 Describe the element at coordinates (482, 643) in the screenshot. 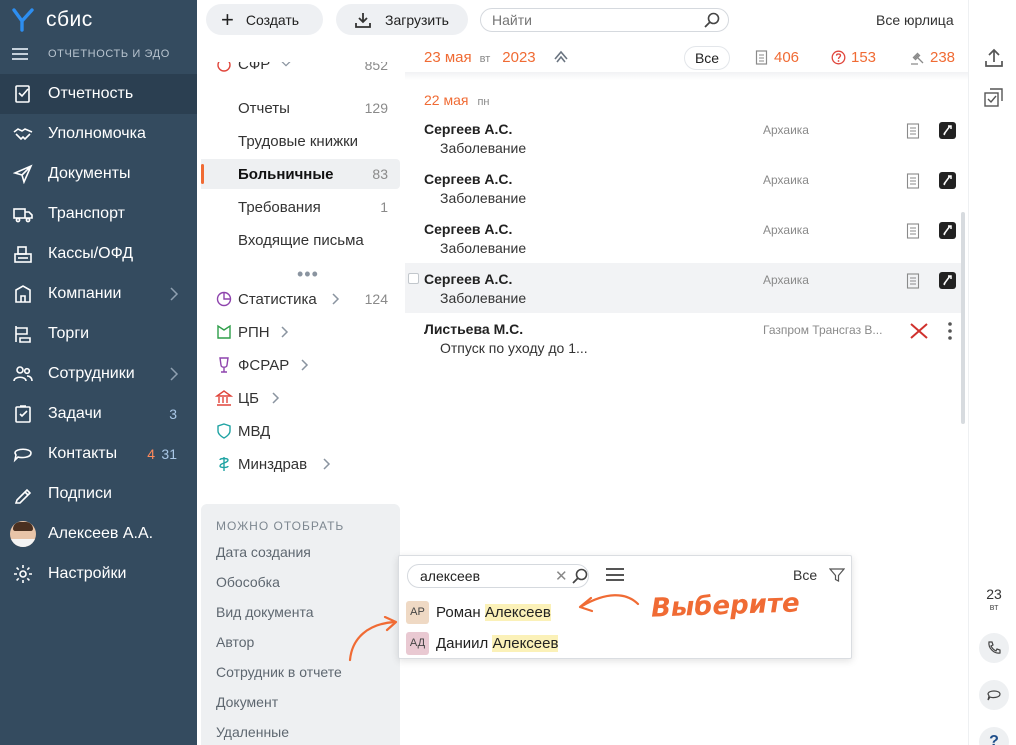

I see `employee-result-daniil: АД Даниил Алексеев` at that location.